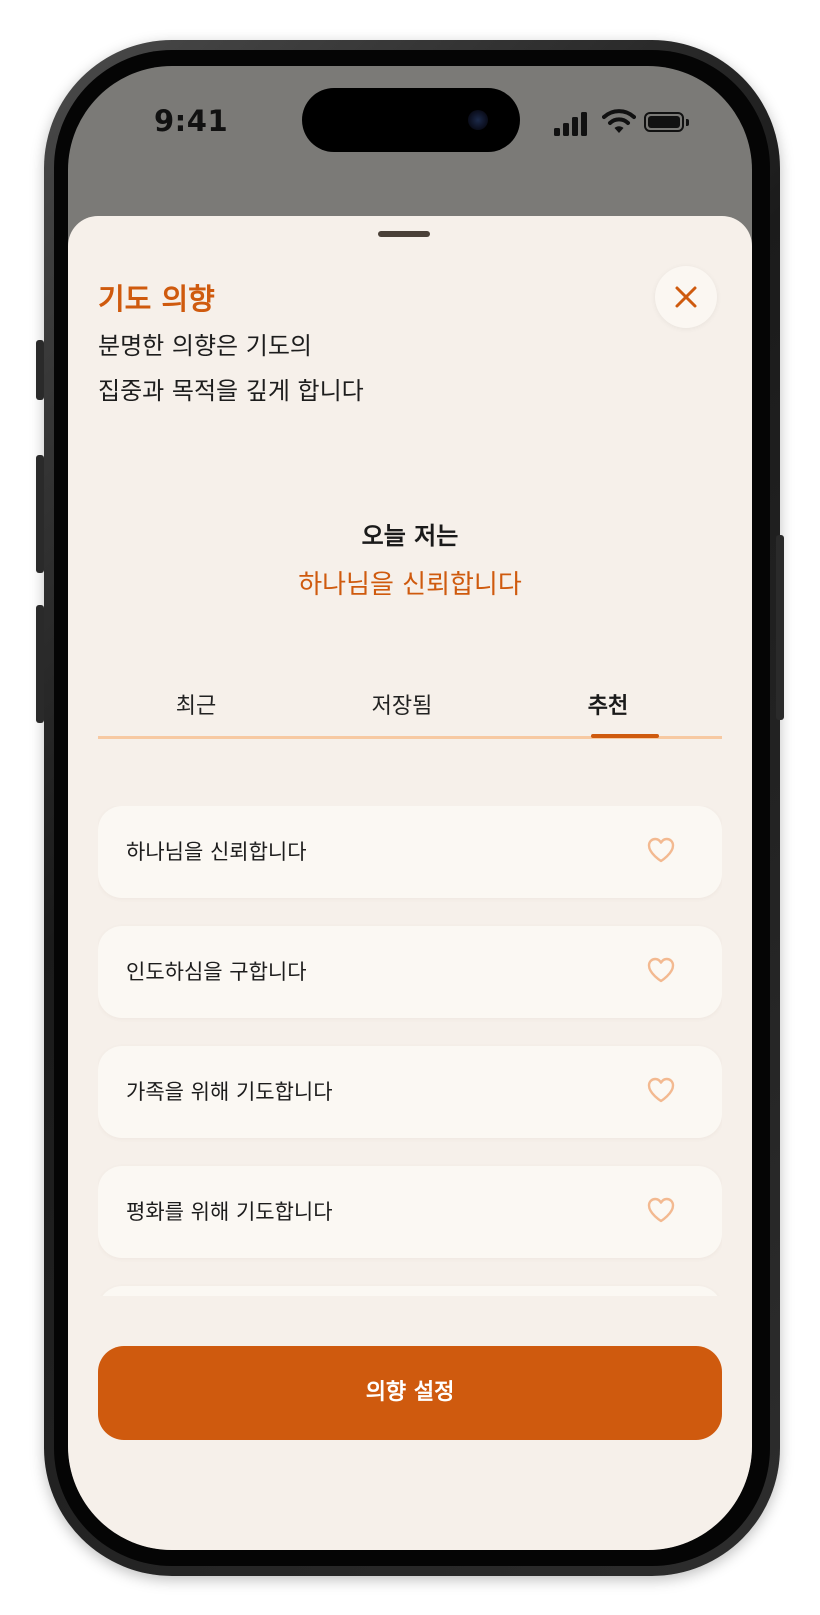 This screenshot has width=820, height=1615. What do you see at coordinates (625, 736) in the screenshot?
I see `tab-selected-indicator` at bounding box center [625, 736].